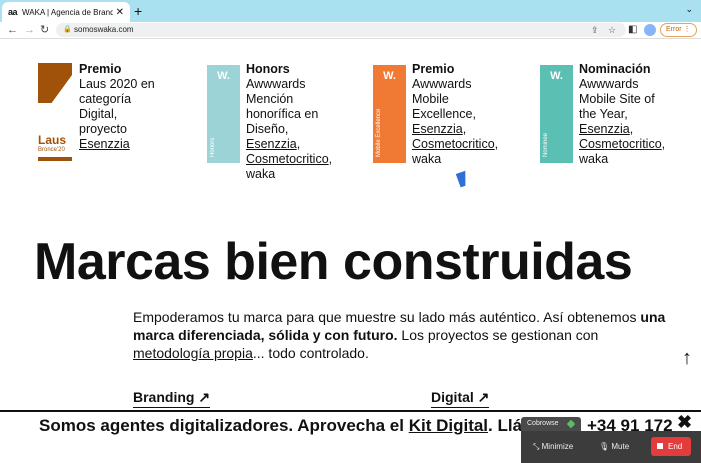  Describe the element at coordinates (448, 425) in the screenshot. I see `kit-digital-link: Kit Digital` at that location.